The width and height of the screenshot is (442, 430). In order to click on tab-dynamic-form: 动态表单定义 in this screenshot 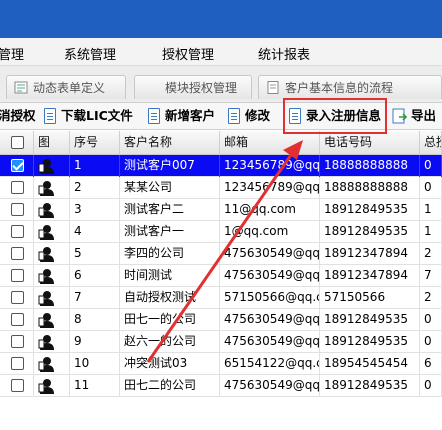, I will do `click(66, 87)`.